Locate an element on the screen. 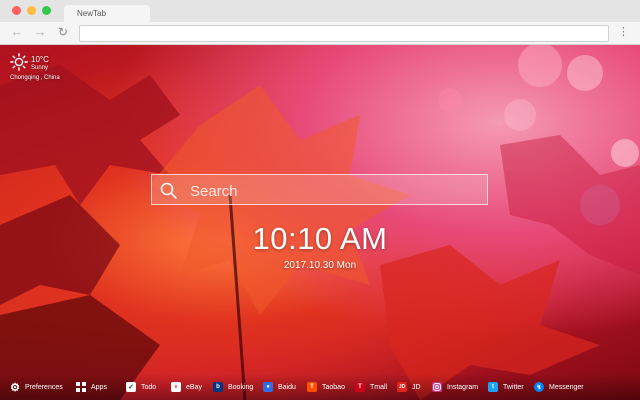 The width and height of the screenshot is (640, 400). ebay-icon: e is located at coordinates (176, 387).